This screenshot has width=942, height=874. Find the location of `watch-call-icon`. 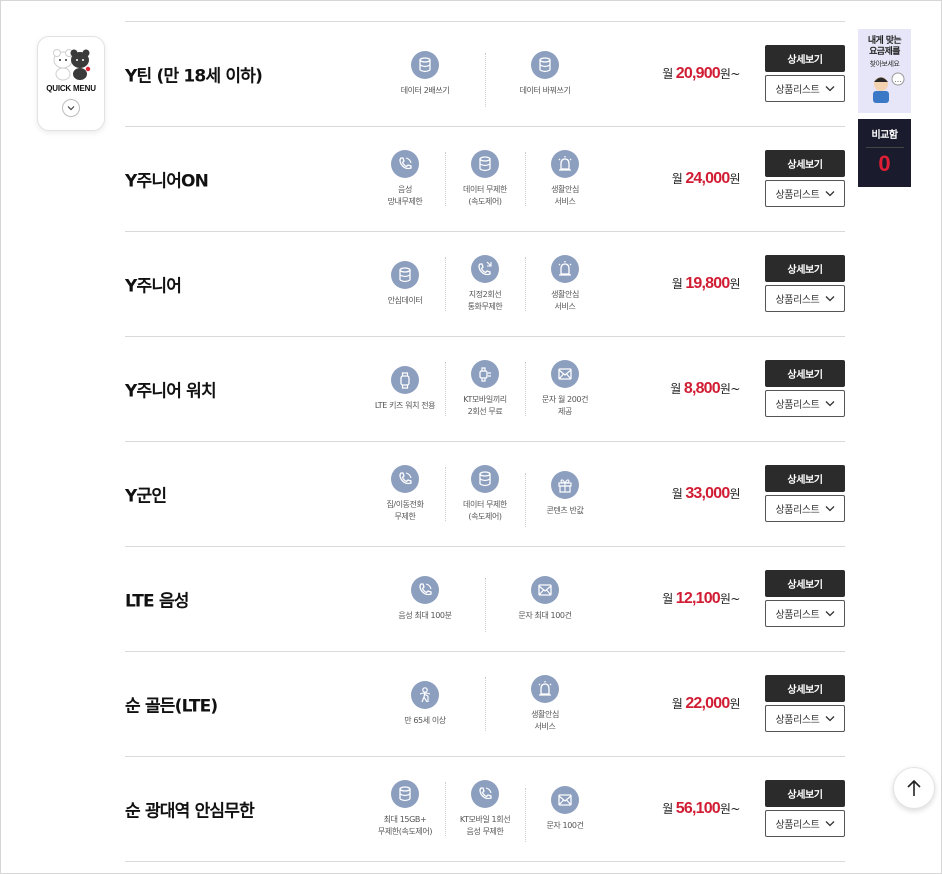

watch-call-icon is located at coordinates (485, 374).